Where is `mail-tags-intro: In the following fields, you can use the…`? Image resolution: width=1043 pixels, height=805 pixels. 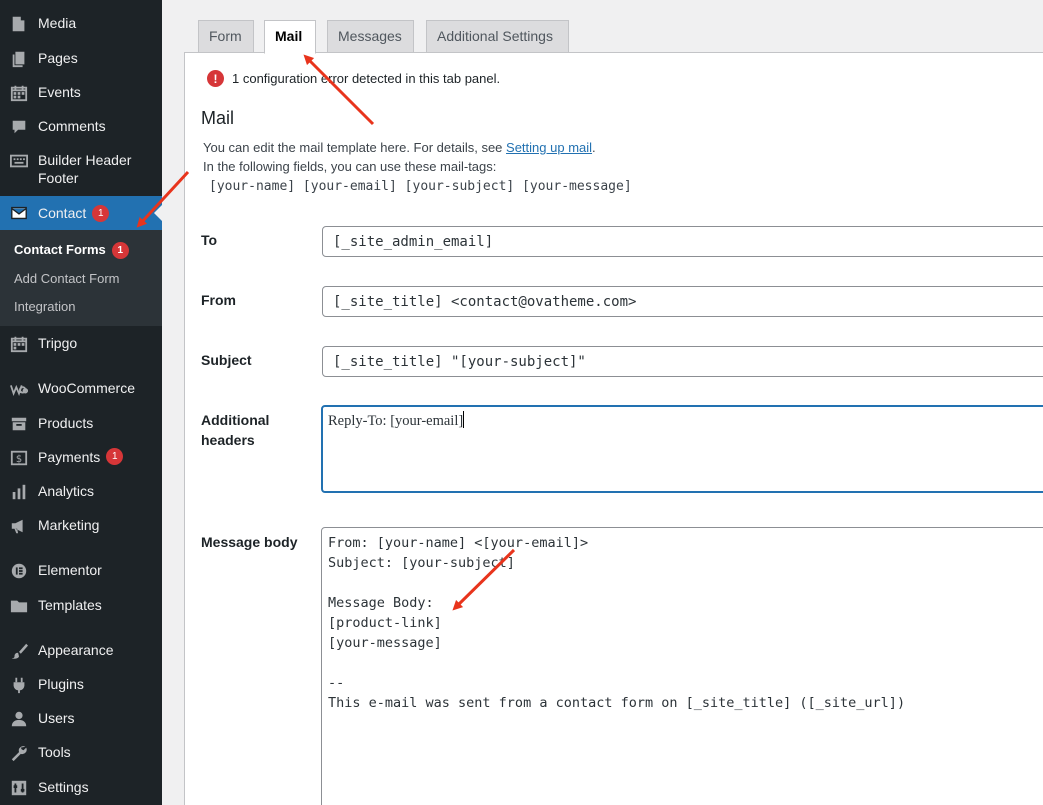 mail-tags-intro: In the following fields, you can use the… is located at coordinates (350, 166).